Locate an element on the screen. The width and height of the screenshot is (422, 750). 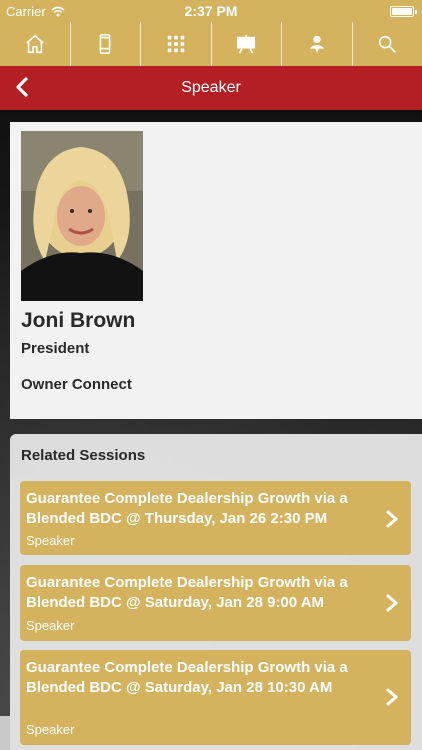
home-button is located at coordinates (35, 44).